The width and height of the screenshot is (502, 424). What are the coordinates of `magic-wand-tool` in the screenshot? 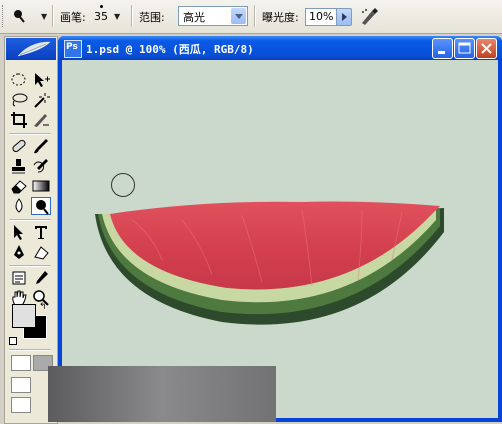 It's located at (41, 100).